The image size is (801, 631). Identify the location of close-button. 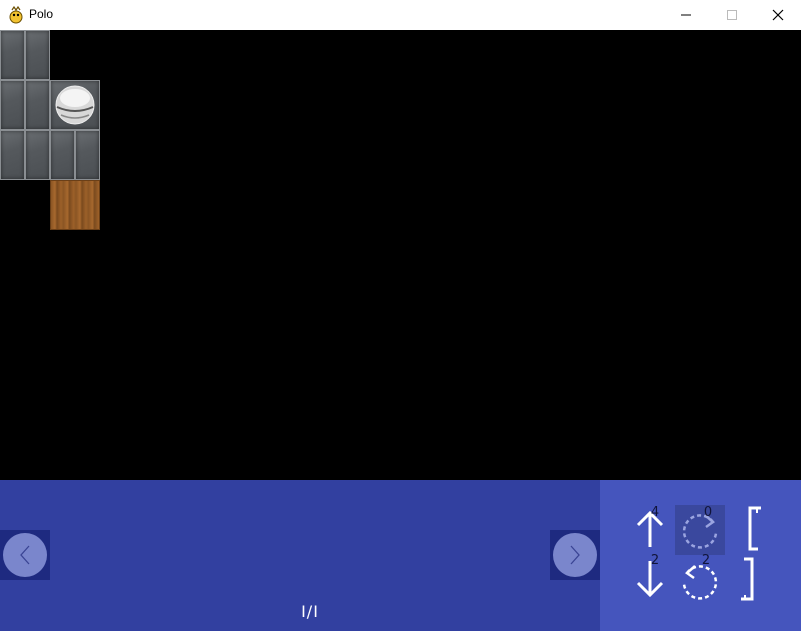
(778, 15).